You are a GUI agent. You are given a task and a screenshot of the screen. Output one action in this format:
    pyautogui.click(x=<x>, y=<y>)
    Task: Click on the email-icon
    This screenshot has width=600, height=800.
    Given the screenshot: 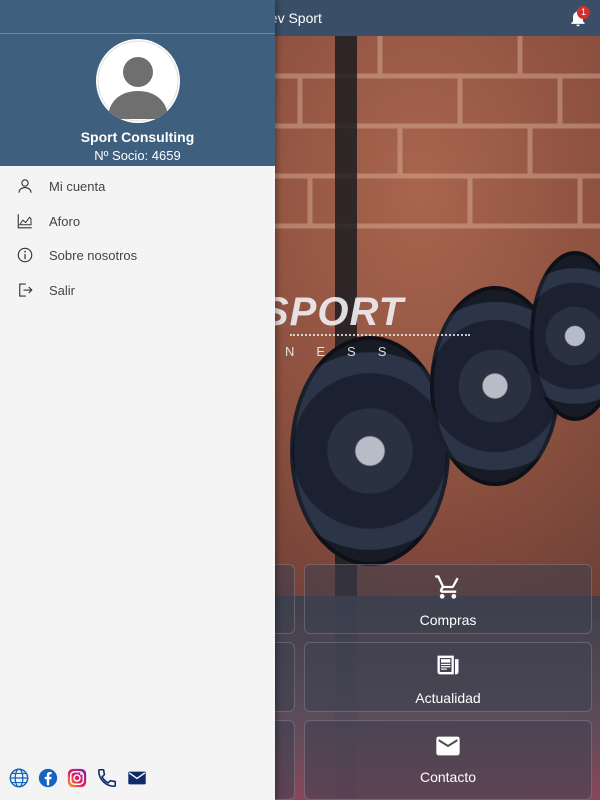 What is the action you would take?
    pyautogui.click(x=137, y=778)
    